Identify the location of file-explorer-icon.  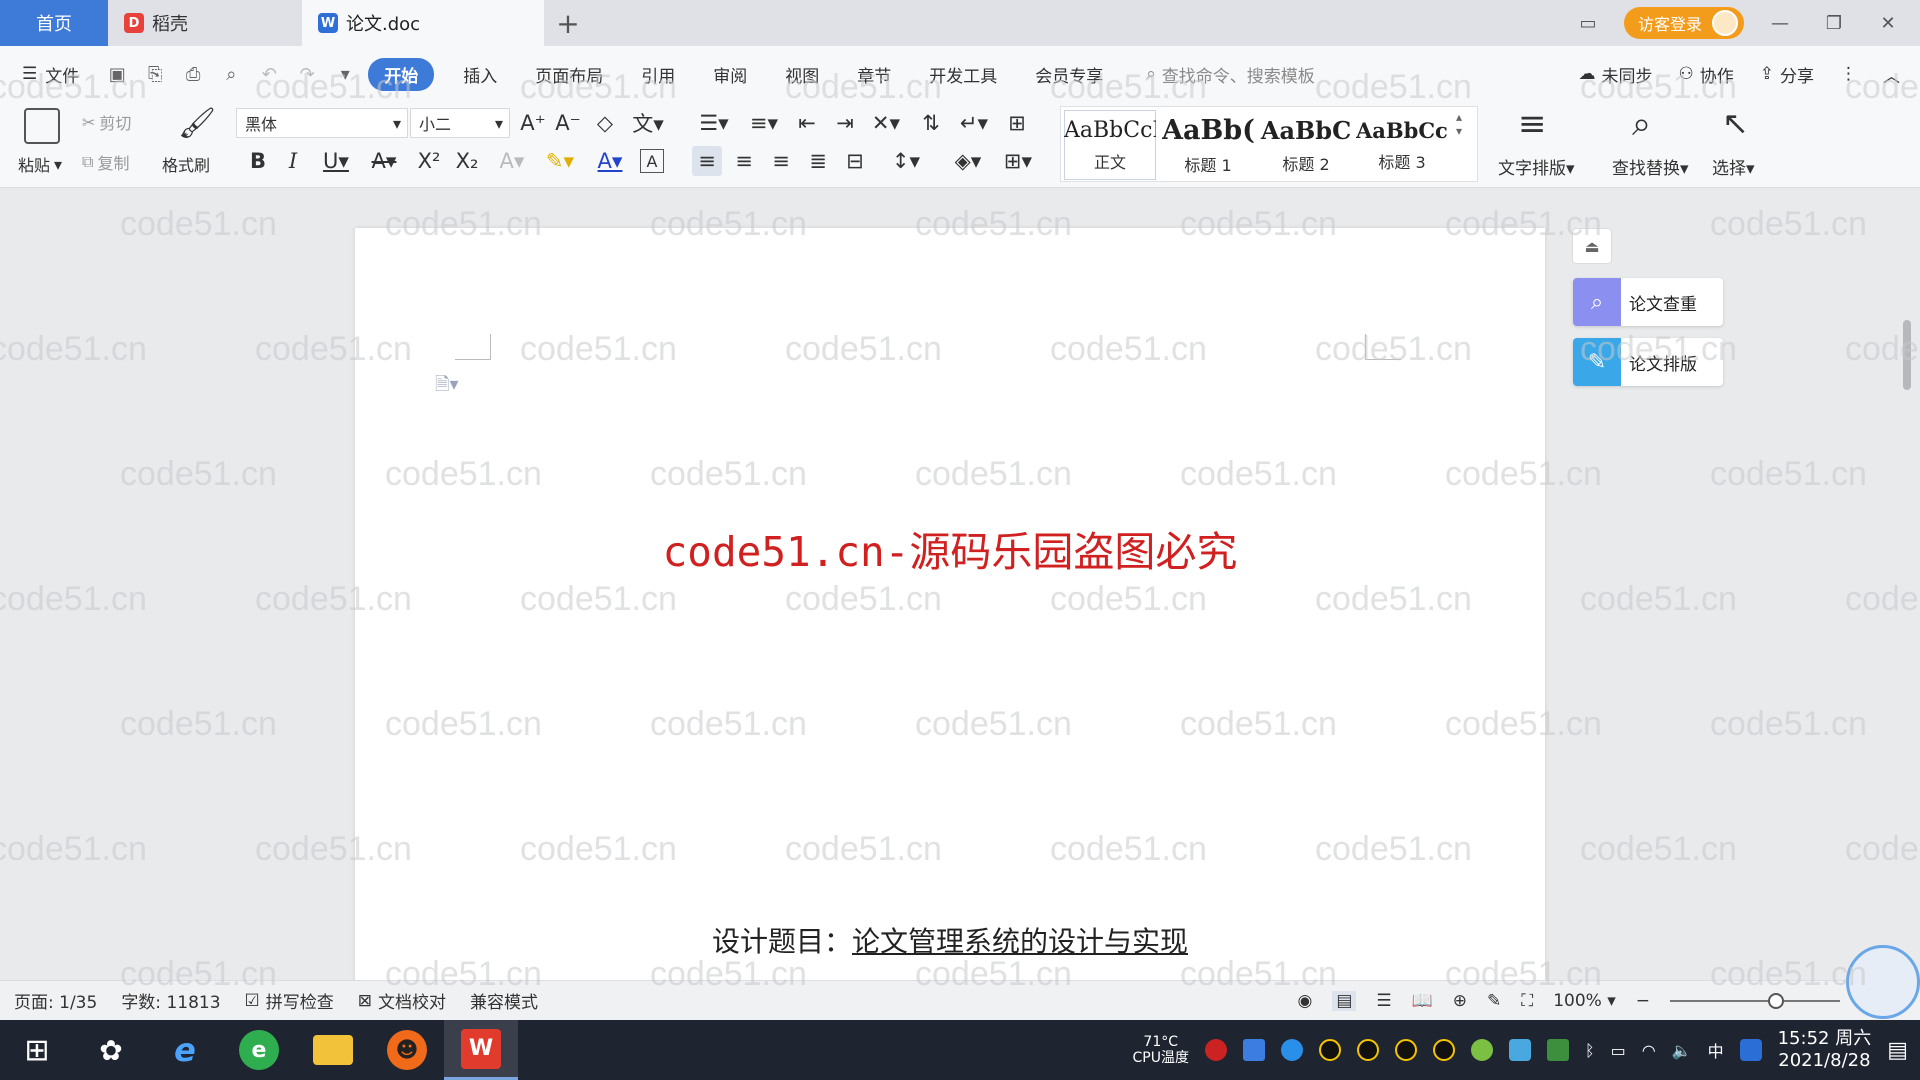
(333, 1050).